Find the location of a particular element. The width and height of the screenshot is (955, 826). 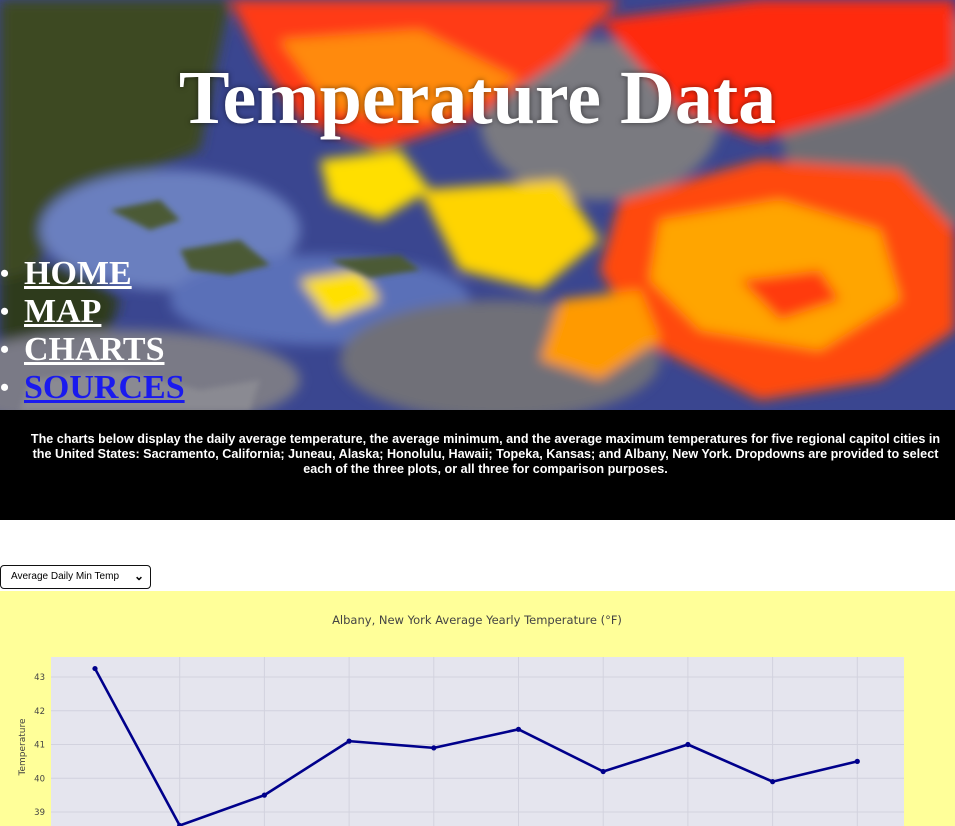

nav-link-map: MAP is located at coordinates (62, 311).